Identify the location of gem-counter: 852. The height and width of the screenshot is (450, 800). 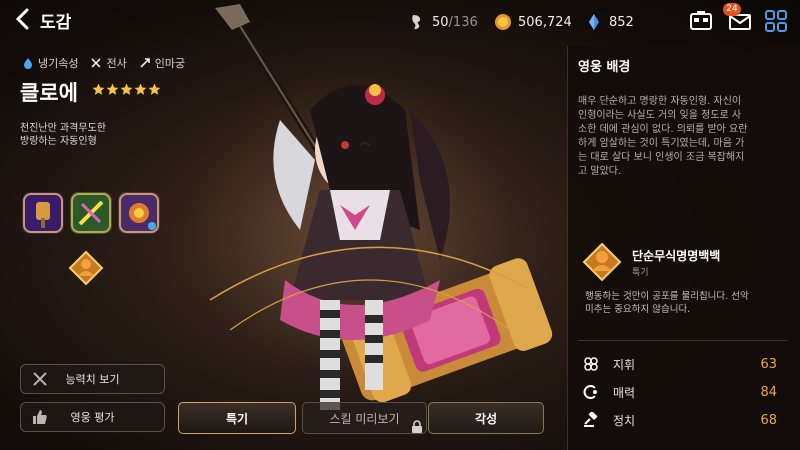
(609, 22).